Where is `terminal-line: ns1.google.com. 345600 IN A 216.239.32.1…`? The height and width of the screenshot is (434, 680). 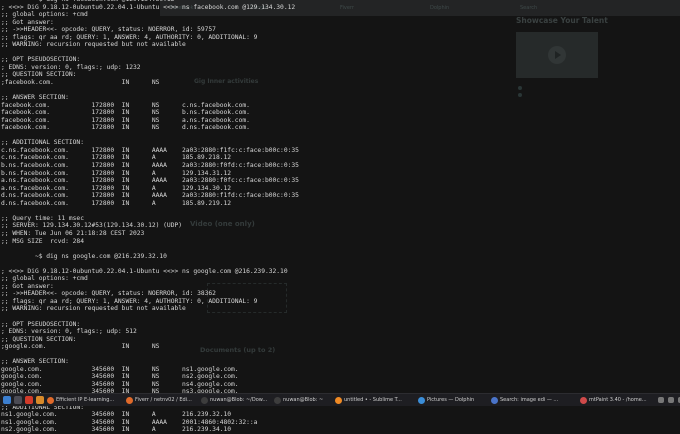 terminal-line: ns1.google.com. 345600 IN A 216.239.32.1… is located at coordinates (116, 415).